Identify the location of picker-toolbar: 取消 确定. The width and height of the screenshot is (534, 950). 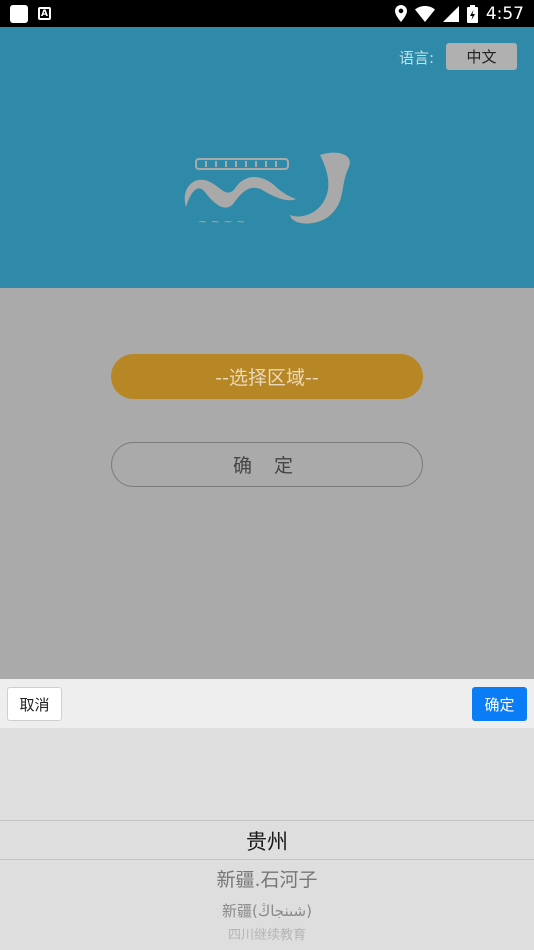
(267, 703).